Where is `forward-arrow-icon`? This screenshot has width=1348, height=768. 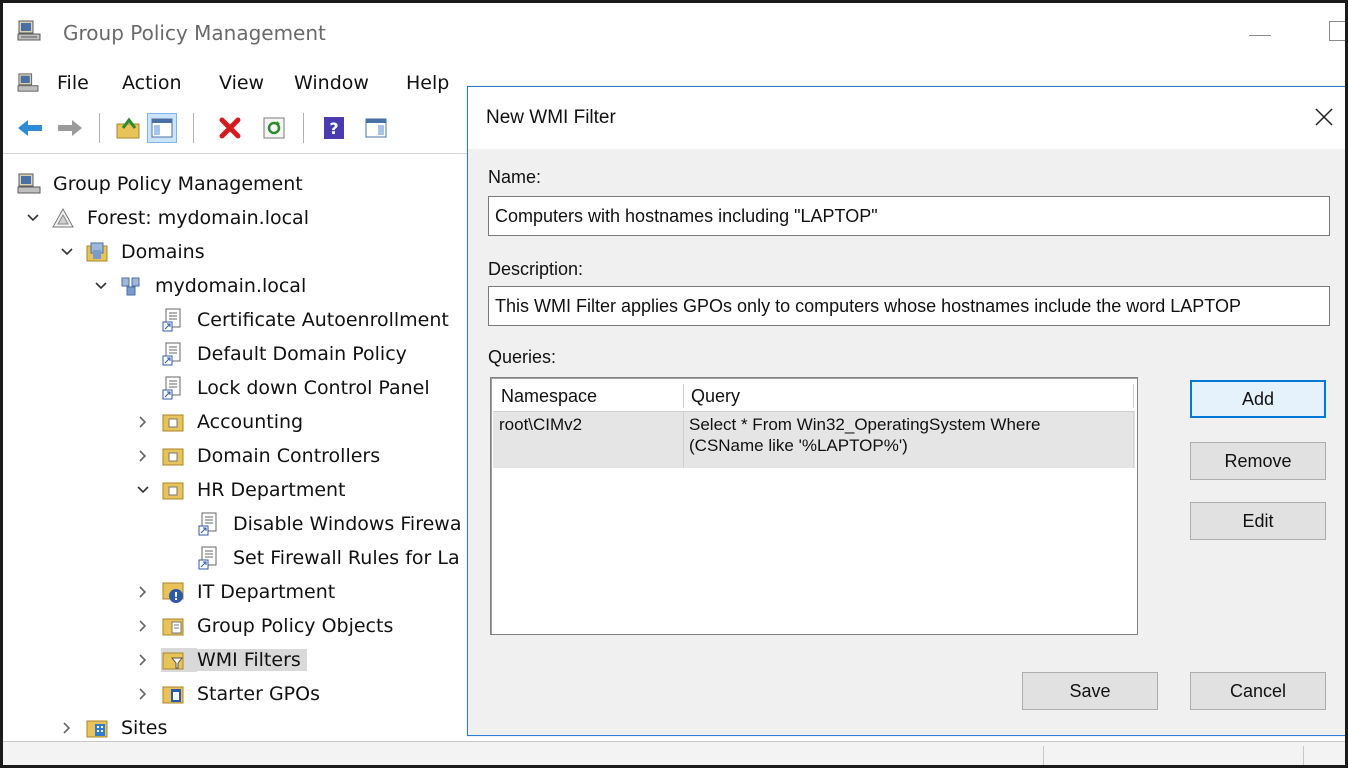 forward-arrow-icon is located at coordinates (70, 128).